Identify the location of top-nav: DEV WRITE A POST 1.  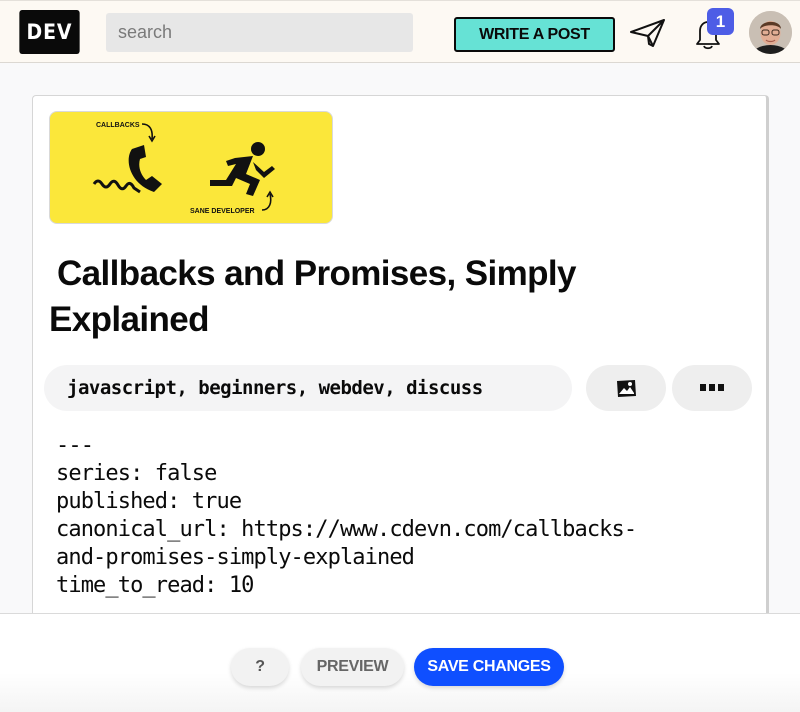
(400, 31).